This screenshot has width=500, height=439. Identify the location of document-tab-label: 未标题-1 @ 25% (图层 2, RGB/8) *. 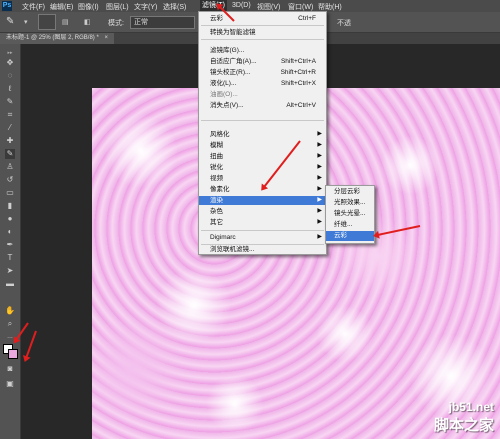
(52, 38).